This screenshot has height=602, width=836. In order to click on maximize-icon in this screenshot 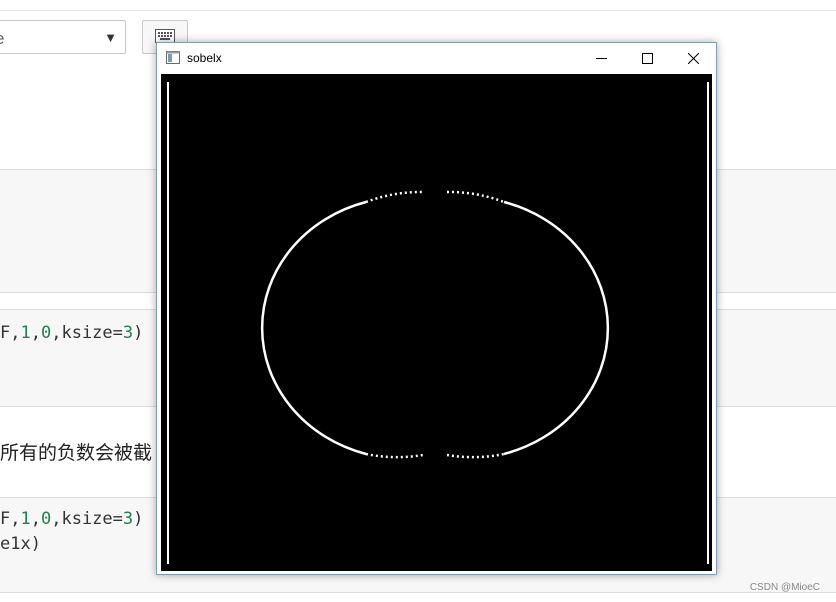, I will do `click(647, 58)`.